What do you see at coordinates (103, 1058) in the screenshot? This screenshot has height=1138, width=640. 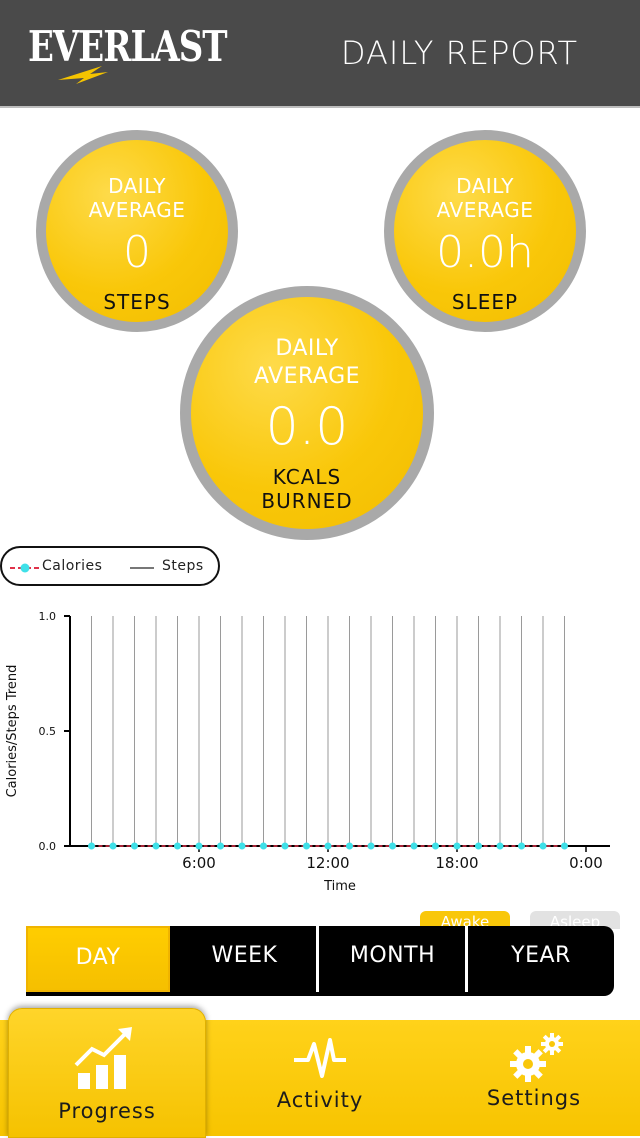 I see `progress-chart-icon` at bounding box center [103, 1058].